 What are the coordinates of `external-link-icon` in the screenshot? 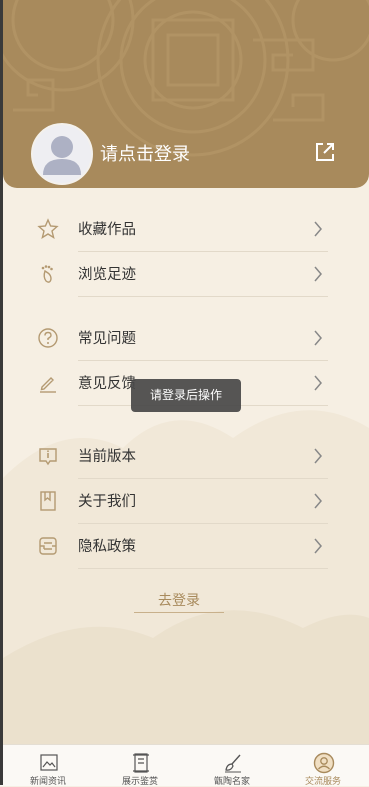 It's located at (325, 152).